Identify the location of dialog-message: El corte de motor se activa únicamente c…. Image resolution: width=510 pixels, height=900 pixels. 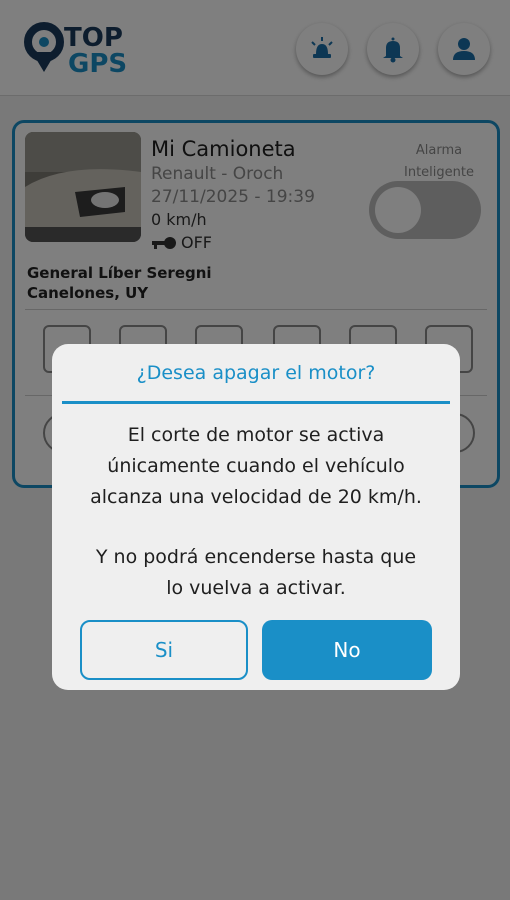
(256, 466).